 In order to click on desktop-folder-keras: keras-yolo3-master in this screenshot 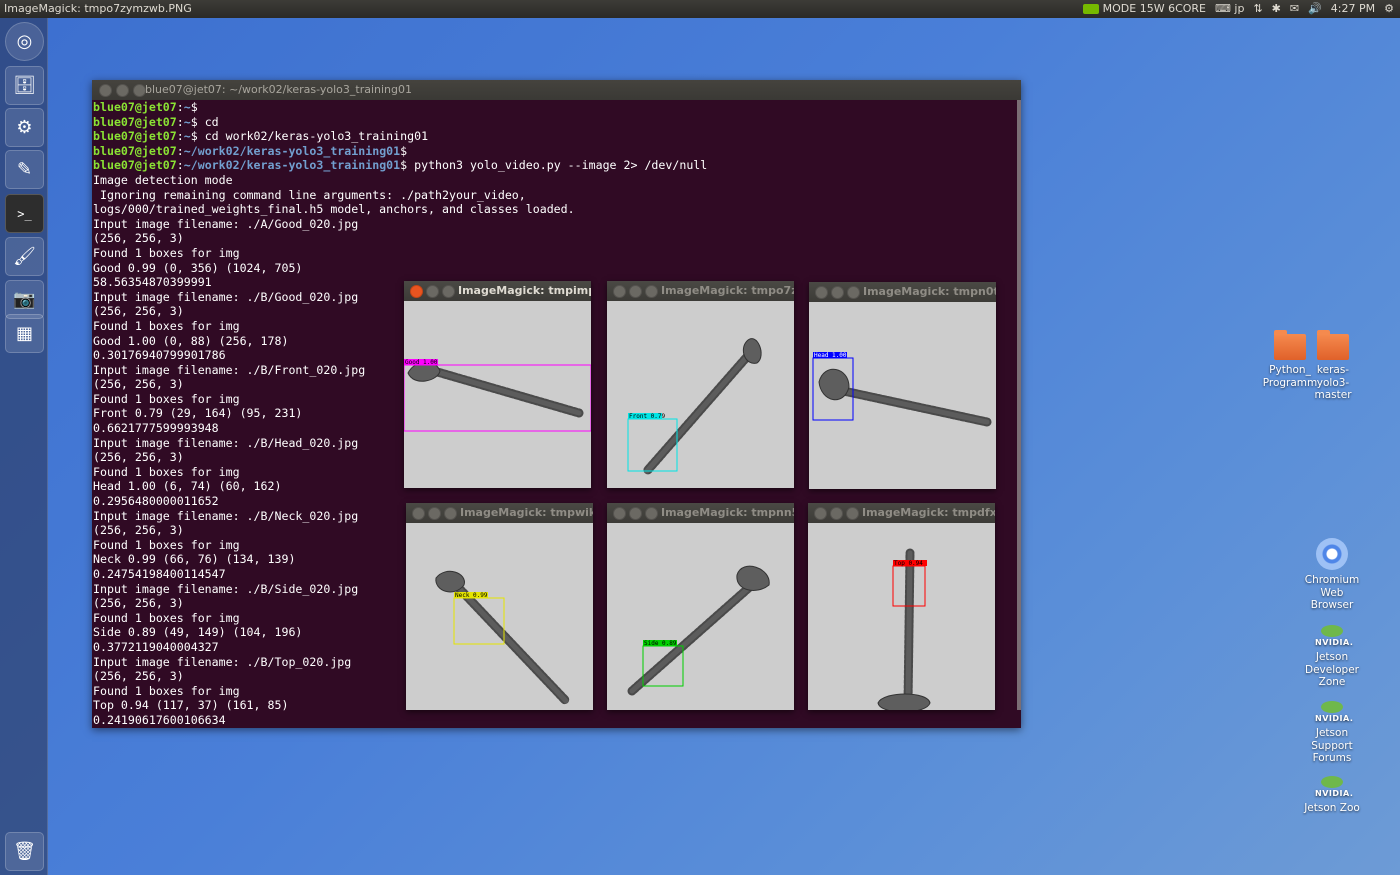, I will do `click(1333, 366)`.